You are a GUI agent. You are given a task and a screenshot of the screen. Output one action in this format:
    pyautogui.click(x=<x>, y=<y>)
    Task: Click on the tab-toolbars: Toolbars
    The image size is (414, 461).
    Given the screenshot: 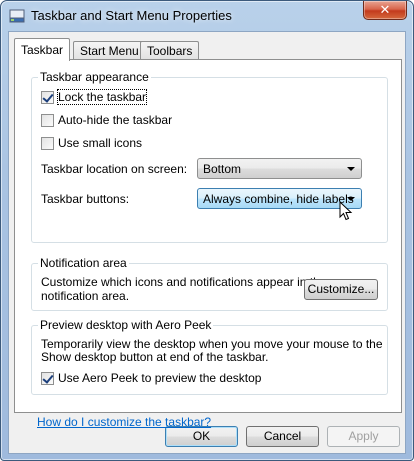 What is the action you would take?
    pyautogui.click(x=170, y=50)
    